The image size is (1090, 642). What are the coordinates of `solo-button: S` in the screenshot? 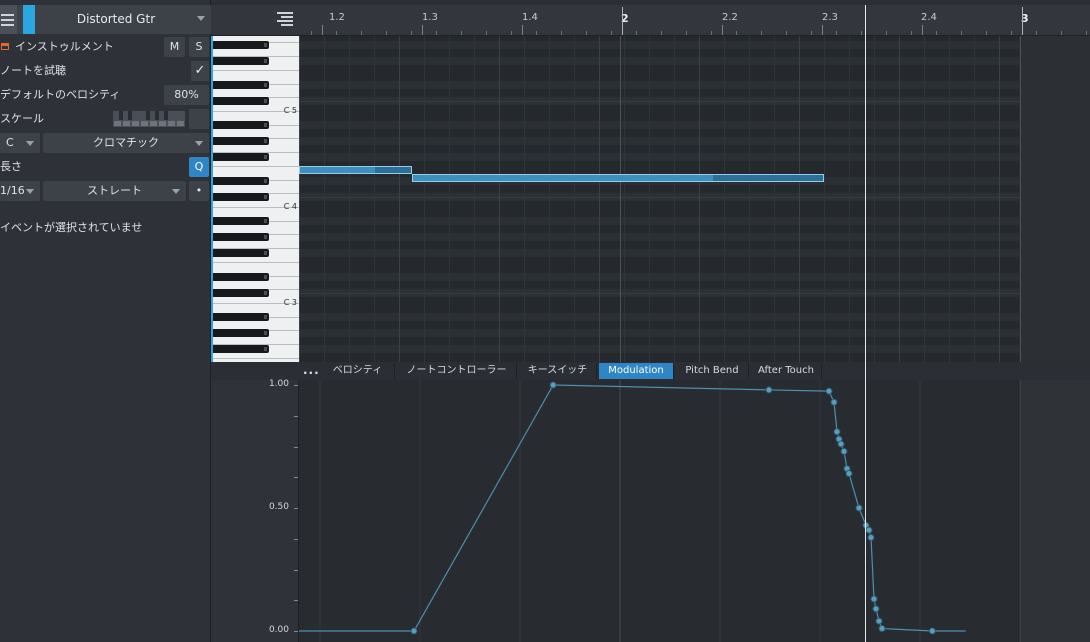 It's located at (199, 47).